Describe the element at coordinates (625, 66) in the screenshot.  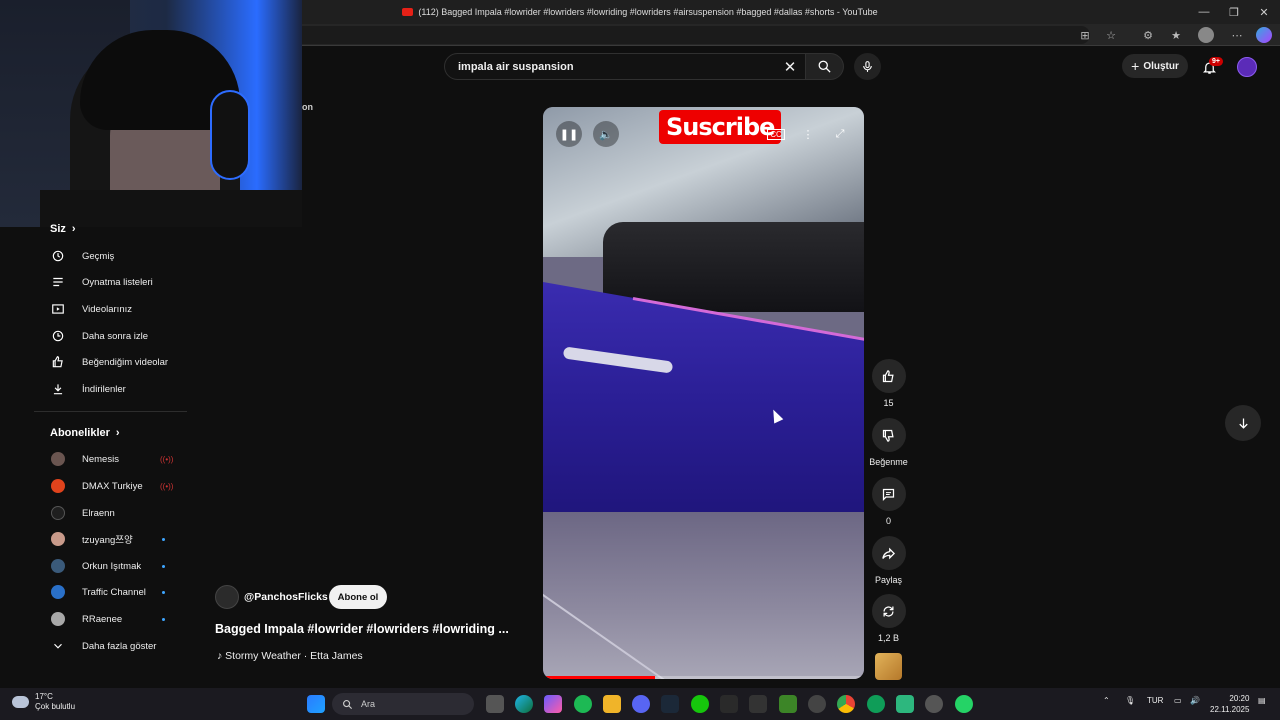
I see `search-input: impala air suspansion` at that location.